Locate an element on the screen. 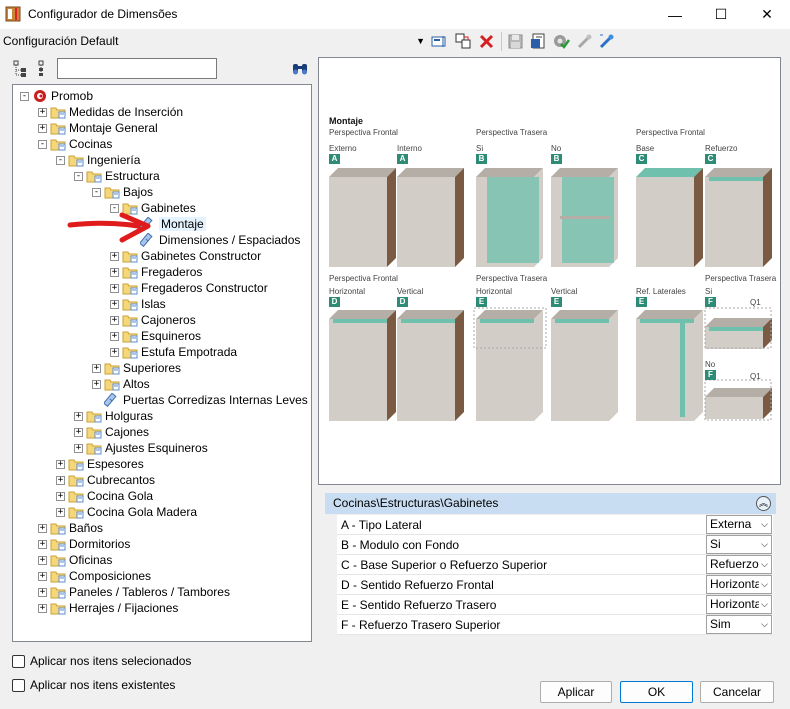 This screenshot has width=790, height=709. tool-icon is located at coordinates (584, 41).